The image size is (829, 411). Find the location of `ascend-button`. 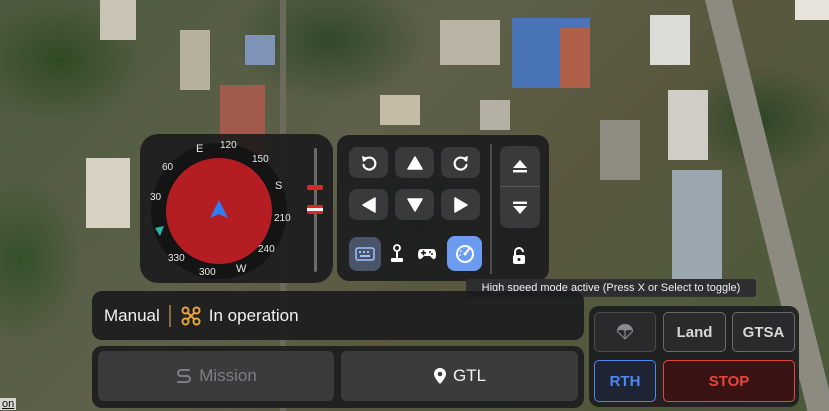

ascend-button is located at coordinates (520, 166).